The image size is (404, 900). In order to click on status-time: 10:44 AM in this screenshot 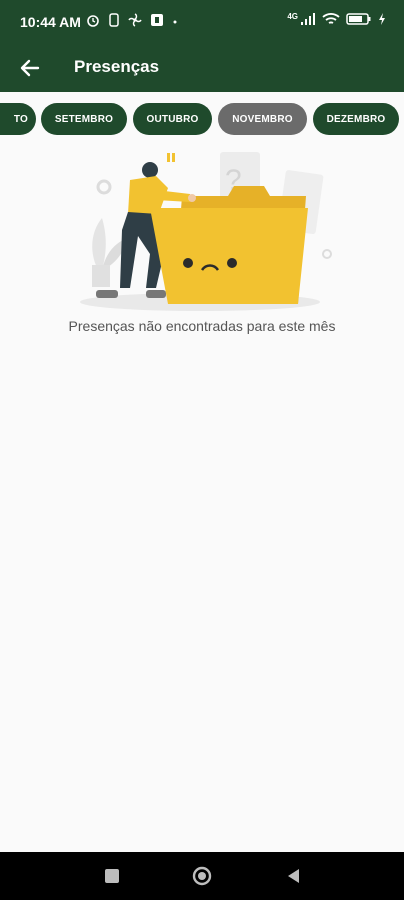, I will do `click(50, 22)`.